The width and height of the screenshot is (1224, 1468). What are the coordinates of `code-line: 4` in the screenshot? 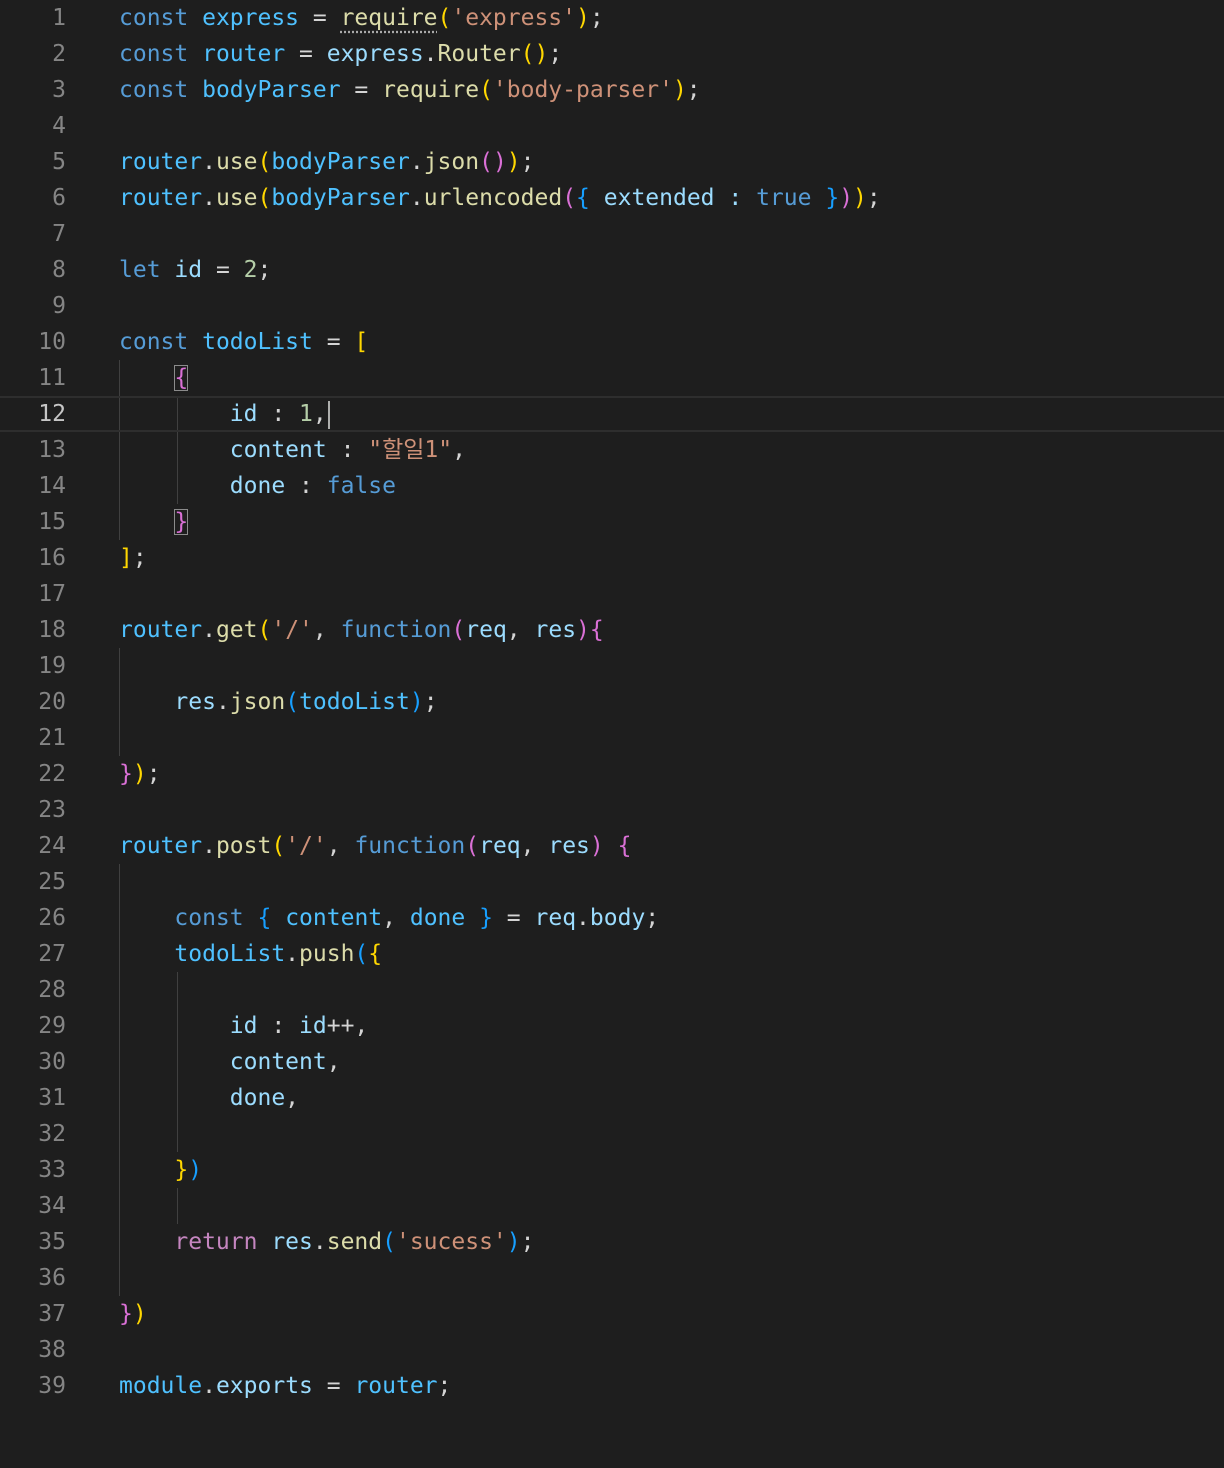 It's located at (612, 126).